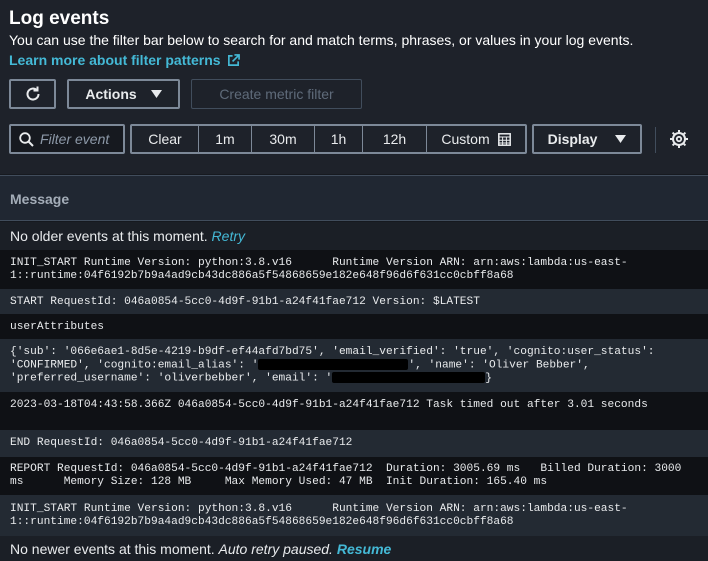  What do you see at coordinates (80, 139) in the screenshot?
I see `filter-events-input` at bounding box center [80, 139].